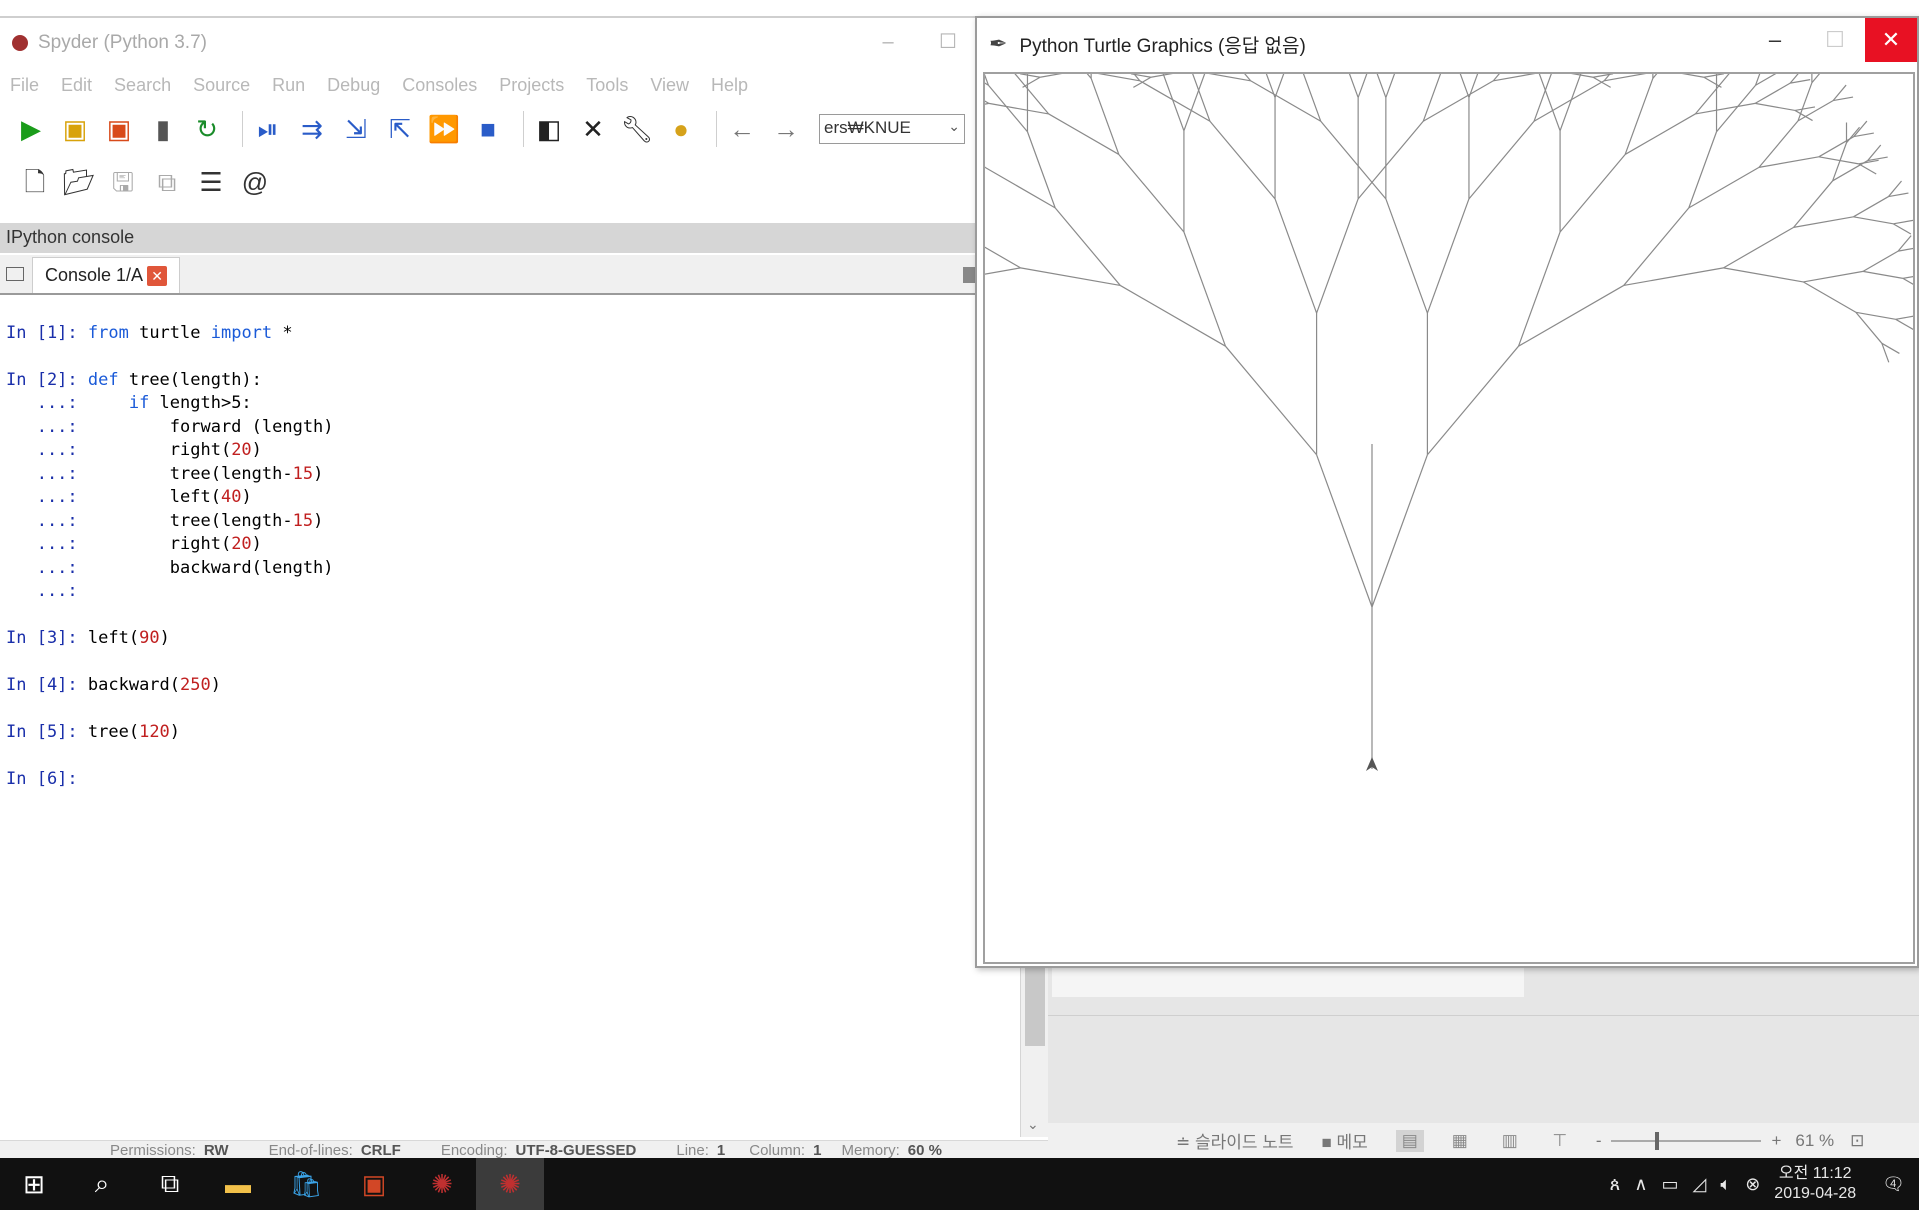 Image resolution: width=1919 pixels, height=1210 pixels. I want to click on search-icon: ⌕, so click(102, 1184).